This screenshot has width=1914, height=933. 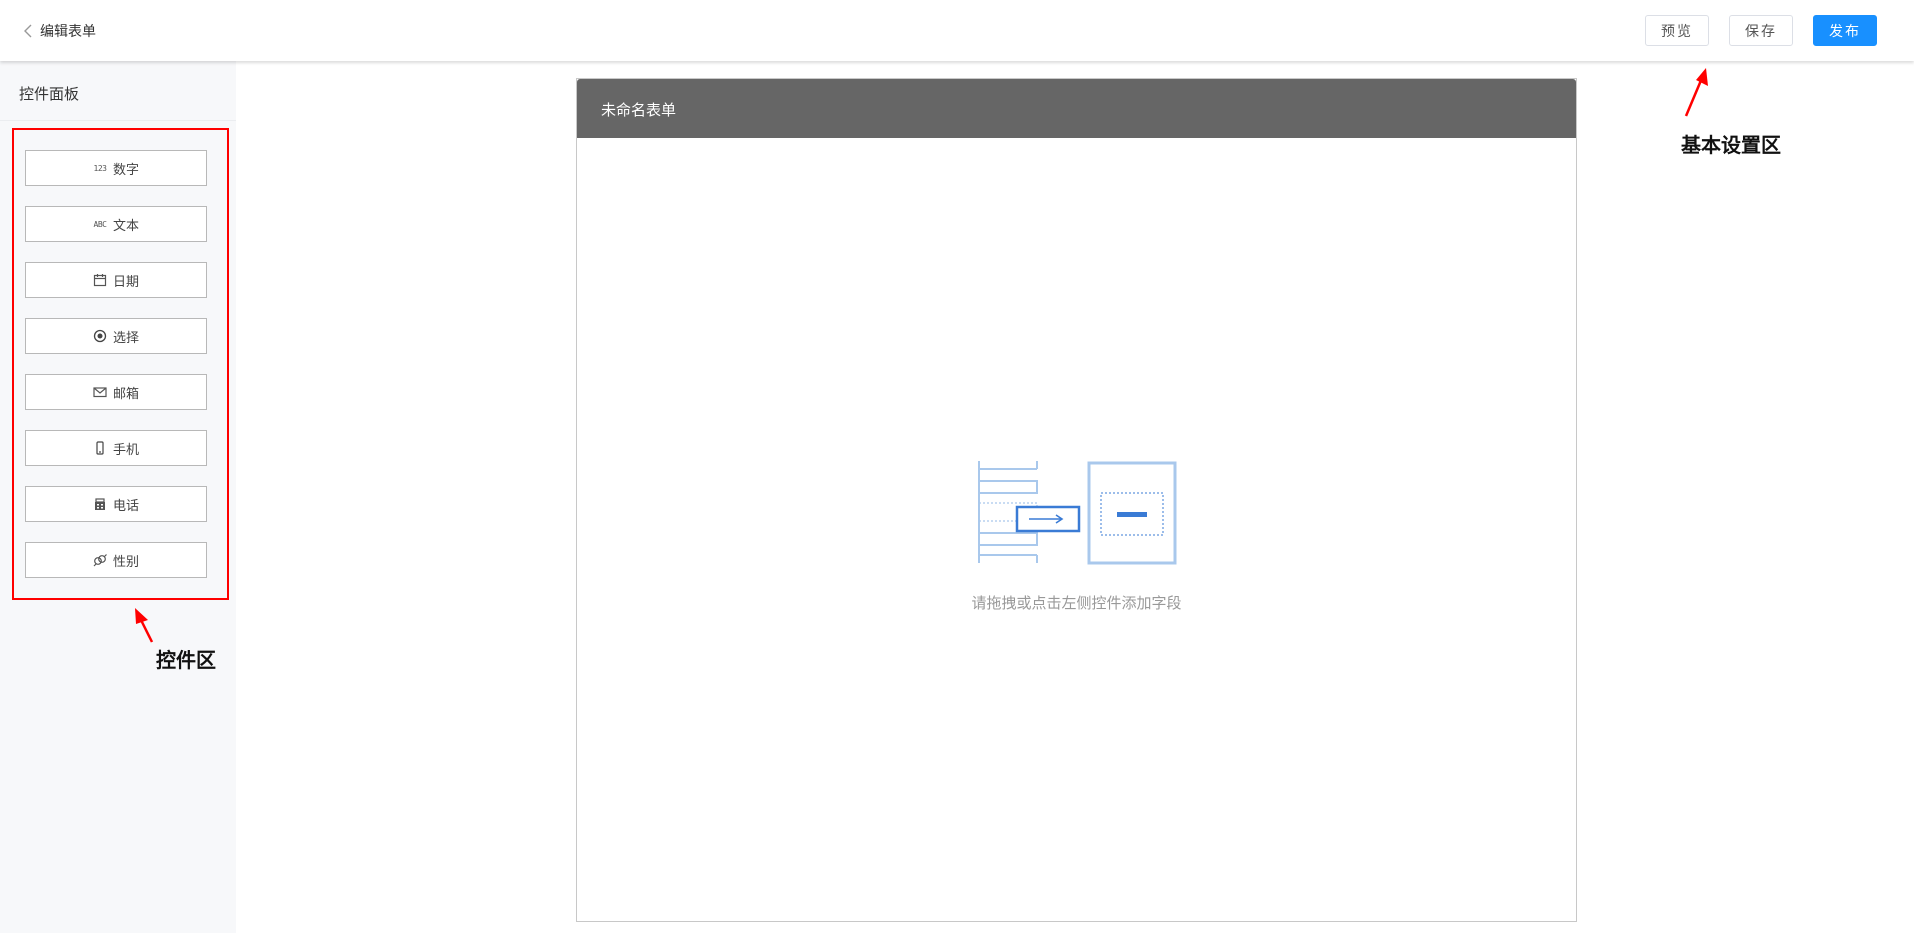 What do you see at coordinates (957, 30) in the screenshot?
I see `top-header: 编辑表单 预览 保存 发布` at bounding box center [957, 30].